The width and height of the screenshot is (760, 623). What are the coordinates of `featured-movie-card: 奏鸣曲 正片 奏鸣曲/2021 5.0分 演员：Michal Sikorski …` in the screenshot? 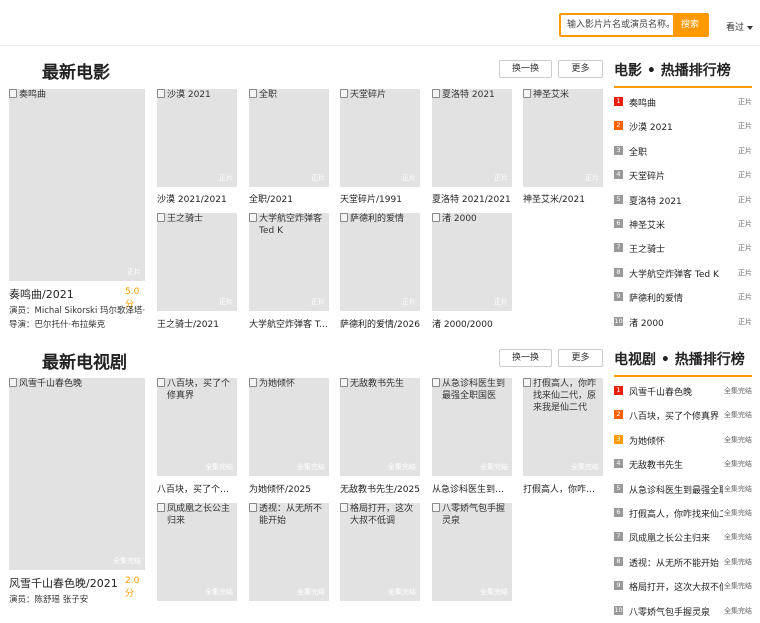 It's located at (77, 209).